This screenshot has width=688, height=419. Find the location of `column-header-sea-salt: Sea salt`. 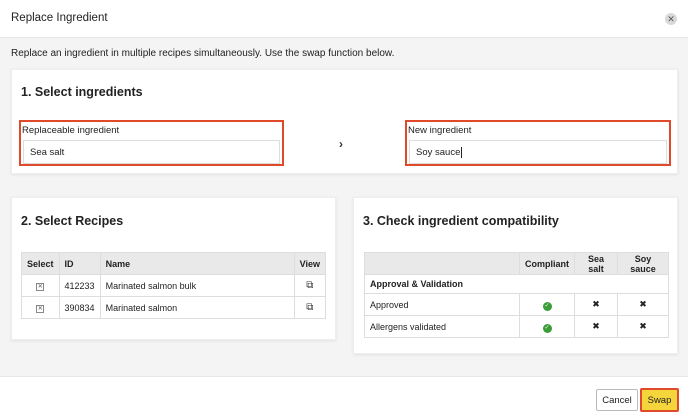

column-header-sea-salt: Sea salt is located at coordinates (596, 263).